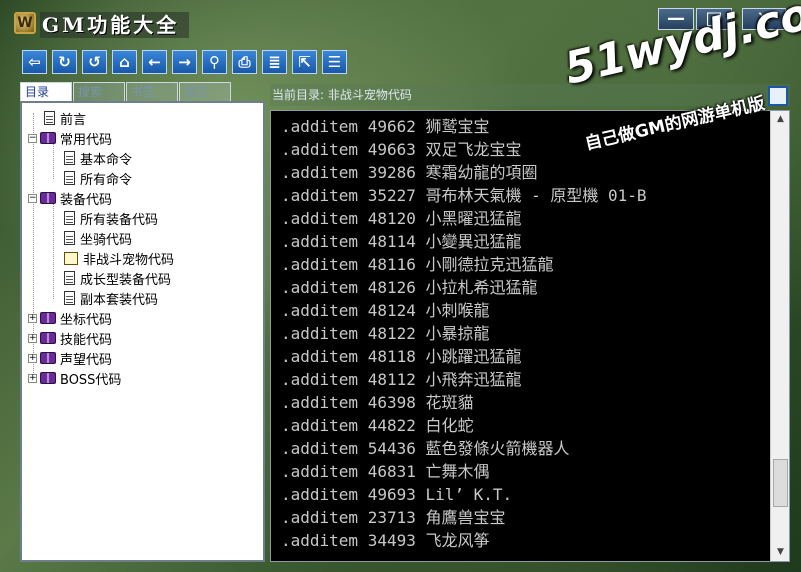 The height and width of the screenshot is (572, 801). I want to click on tab-index: 索引, so click(205, 91).